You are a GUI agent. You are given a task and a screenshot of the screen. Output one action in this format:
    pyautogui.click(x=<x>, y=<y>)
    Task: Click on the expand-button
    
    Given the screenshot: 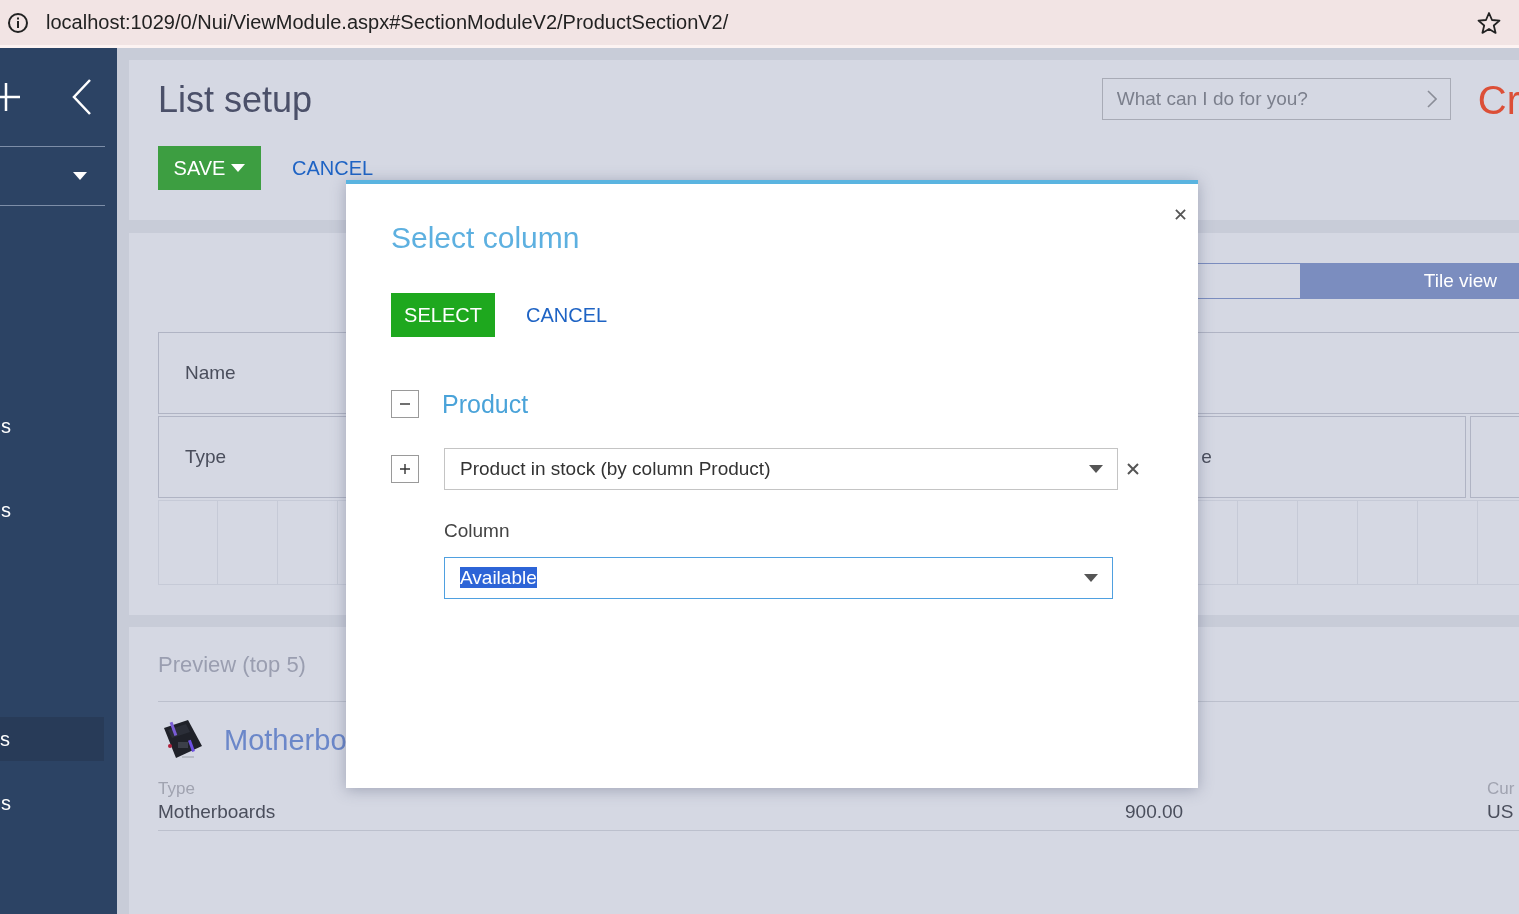 What is the action you would take?
    pyautogui.click(x=405, y=469)
    